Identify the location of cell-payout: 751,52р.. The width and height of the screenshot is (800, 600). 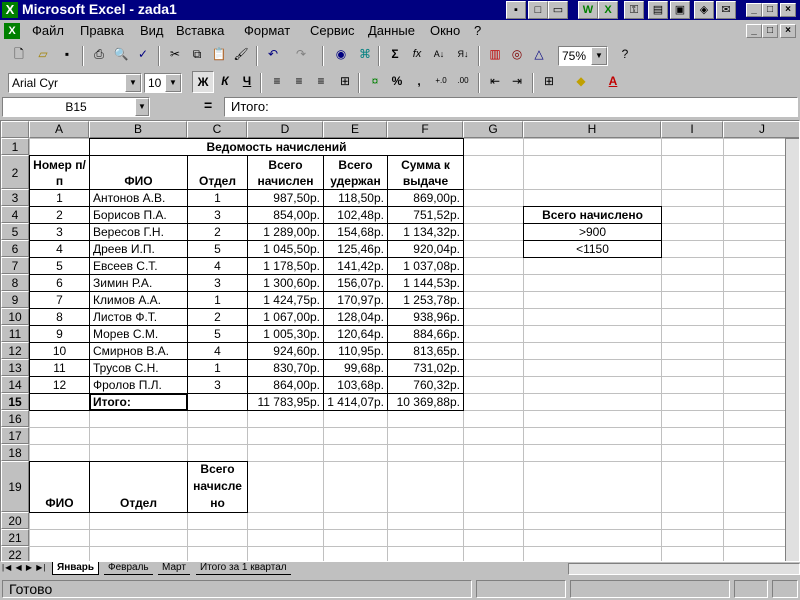
(425, 215).